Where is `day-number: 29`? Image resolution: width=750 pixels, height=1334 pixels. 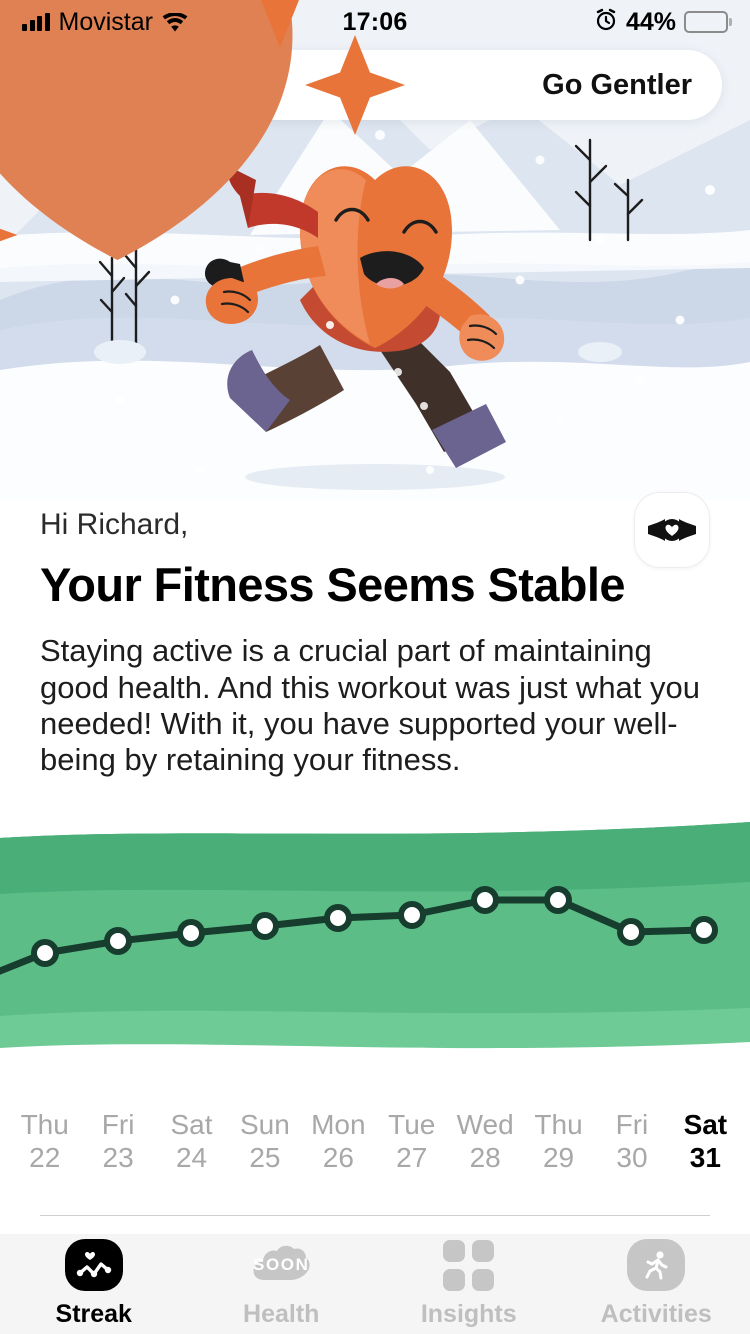 day-number: 29 is located at coordinates (558, 1158).